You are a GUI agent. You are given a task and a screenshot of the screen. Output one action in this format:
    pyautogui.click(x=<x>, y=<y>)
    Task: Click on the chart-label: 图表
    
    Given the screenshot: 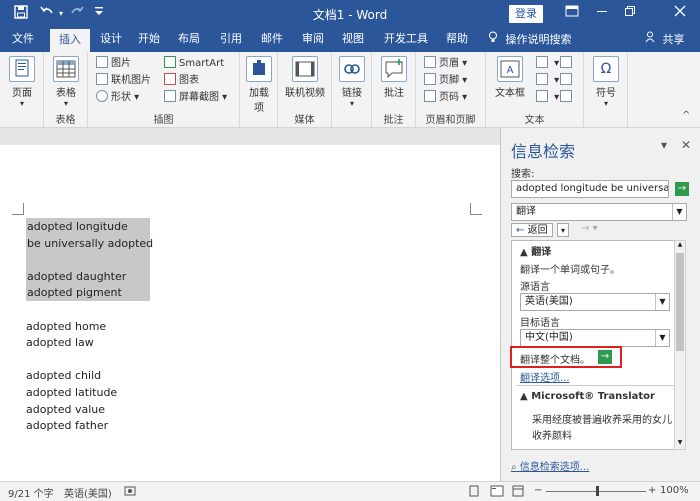 What is the action you would take?
    pyautogui.click(x=189, y=80)
    